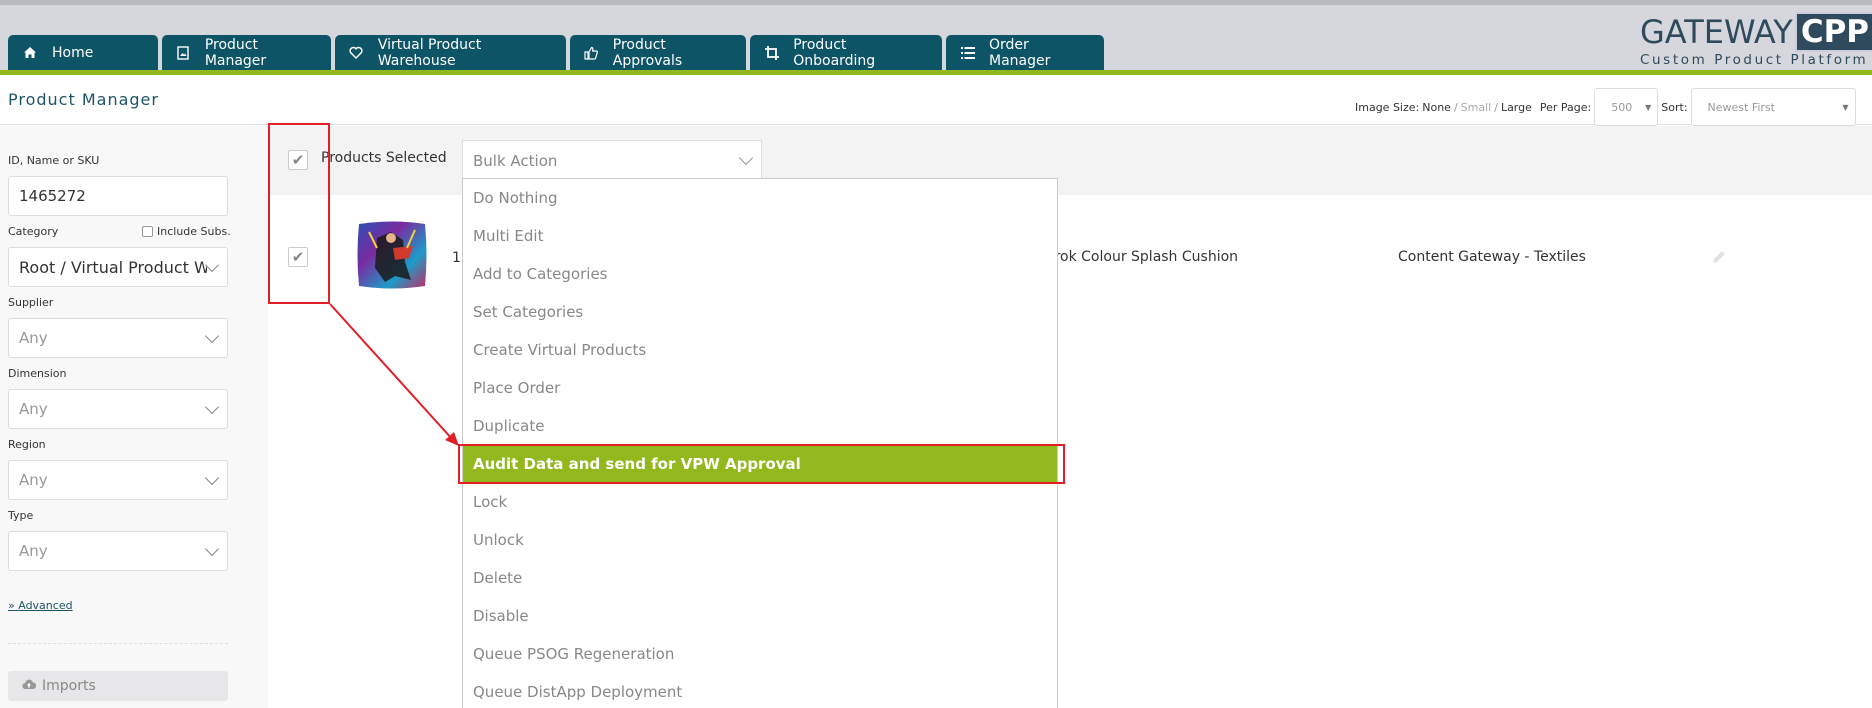  I want to click on image-size-label: Image Size:, so click(1387, 107).